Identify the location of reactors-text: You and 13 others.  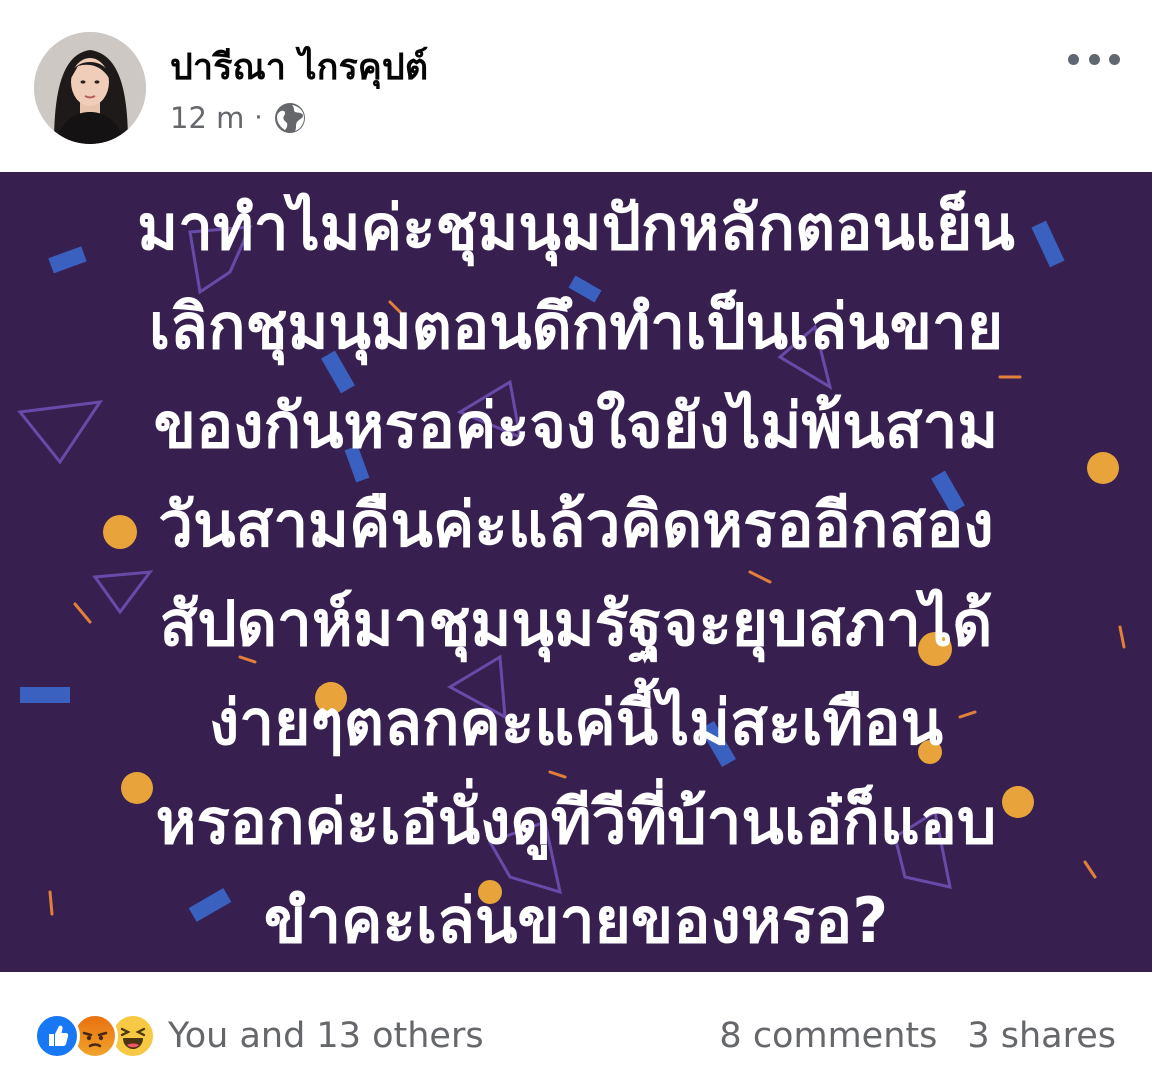
(326, 1036).